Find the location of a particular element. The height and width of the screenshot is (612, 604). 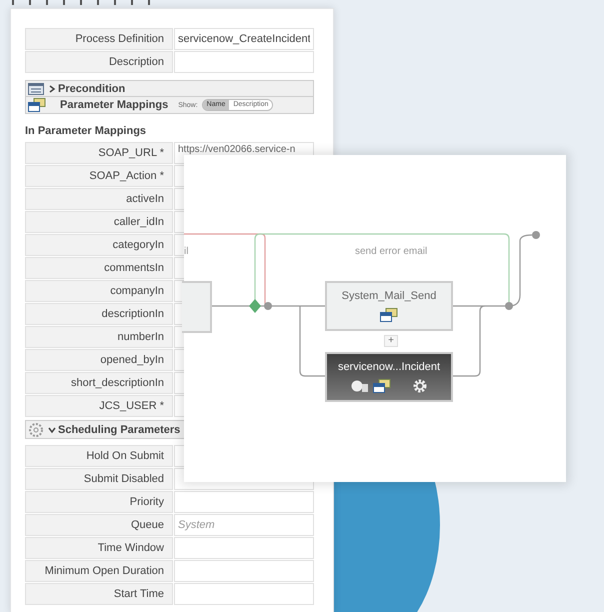

field-label: commentsIn is located at coordinates (99, 268).